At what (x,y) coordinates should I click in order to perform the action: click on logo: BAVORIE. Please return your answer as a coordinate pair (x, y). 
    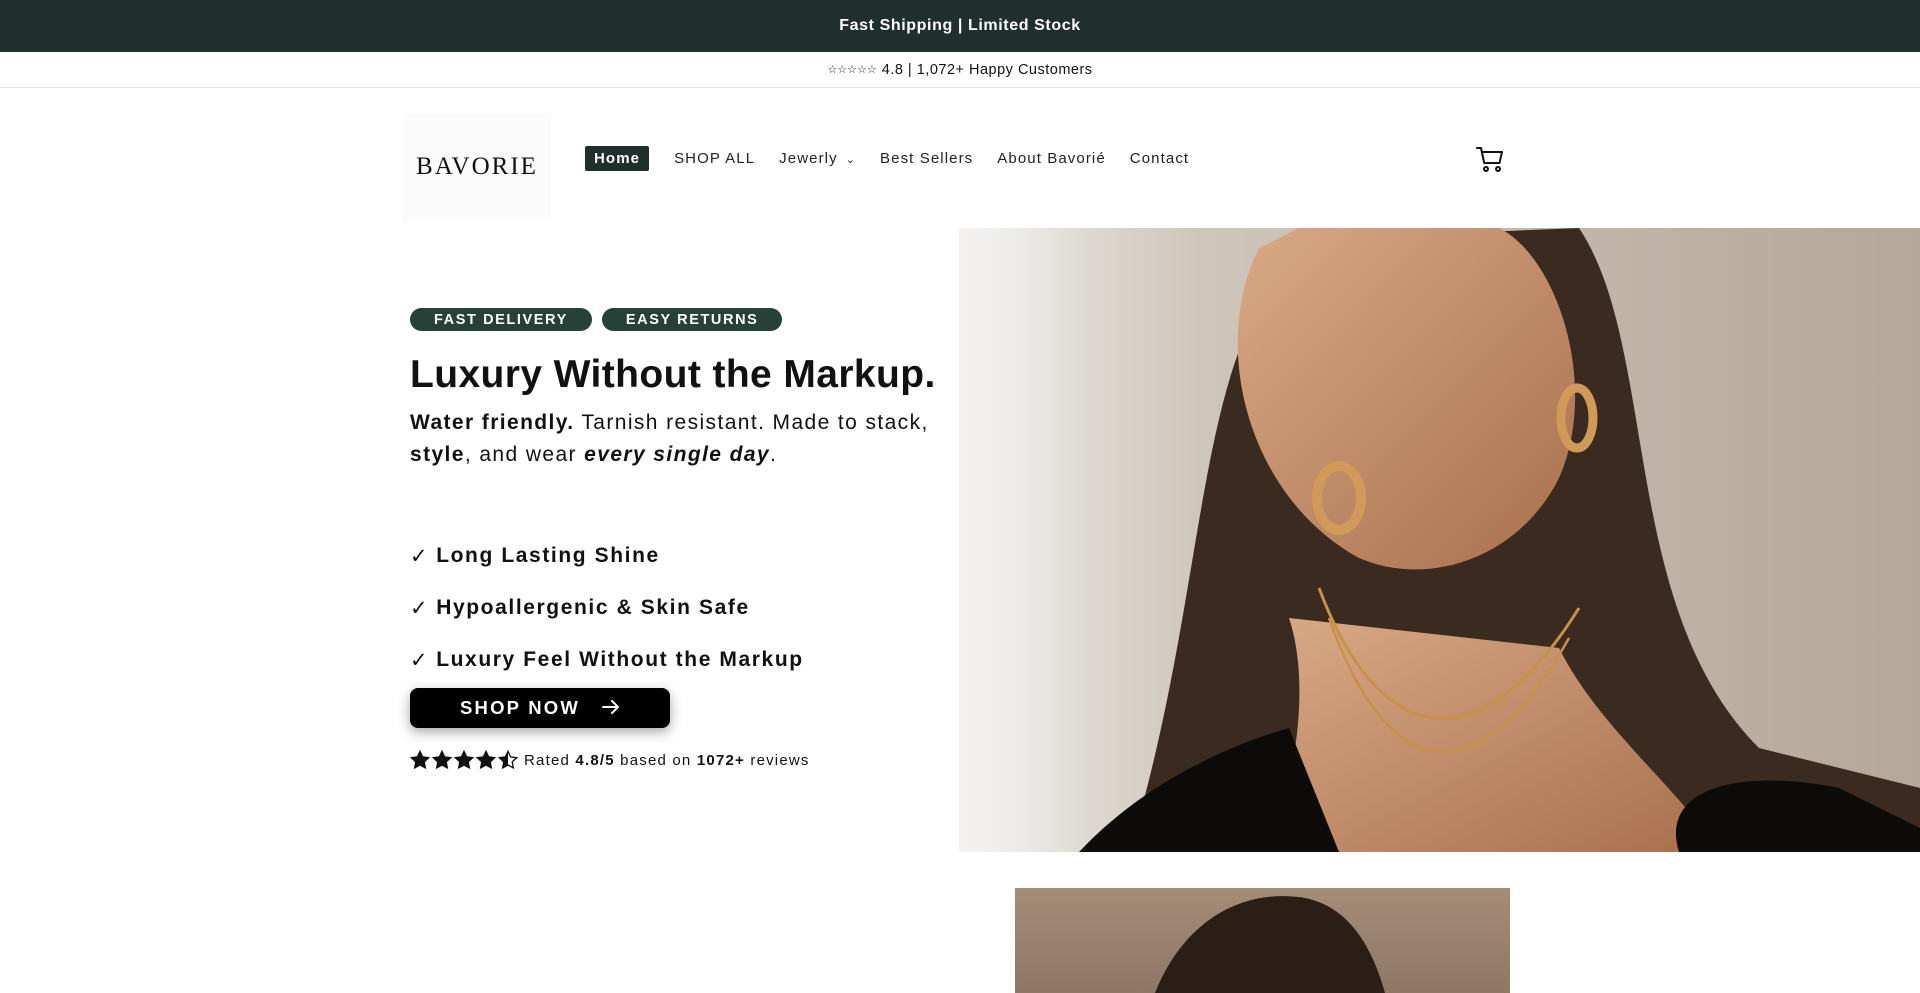
    Looking at the image, I should click on (477, 166).